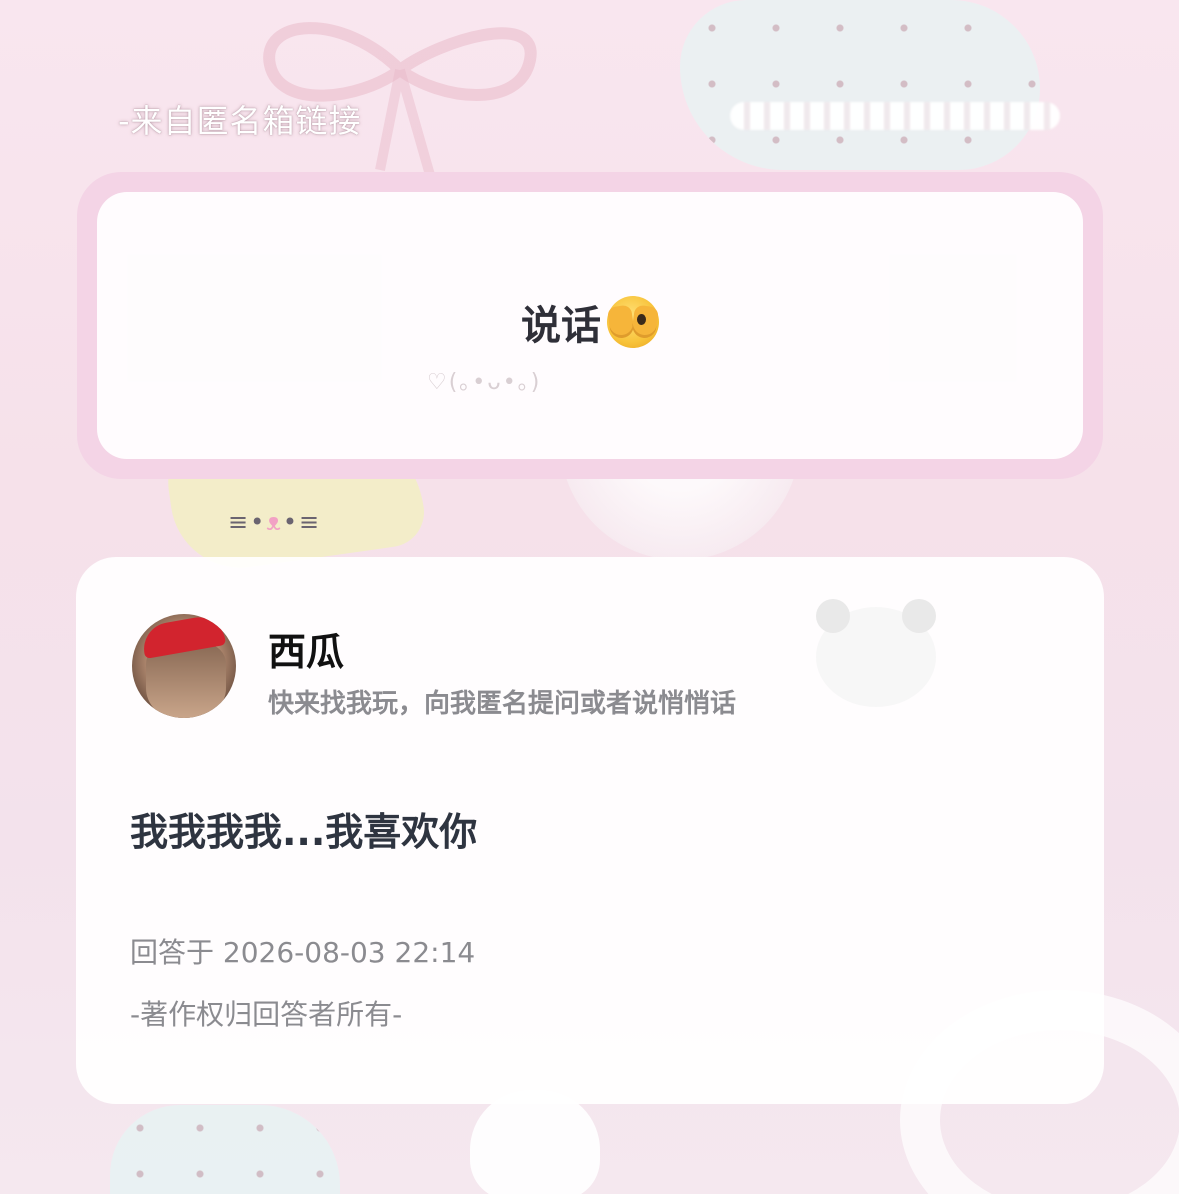  What do you see at coordinates (895, 116) in the screenshot?
I see `blurred-link-bar` at bounding box center [895, 116].